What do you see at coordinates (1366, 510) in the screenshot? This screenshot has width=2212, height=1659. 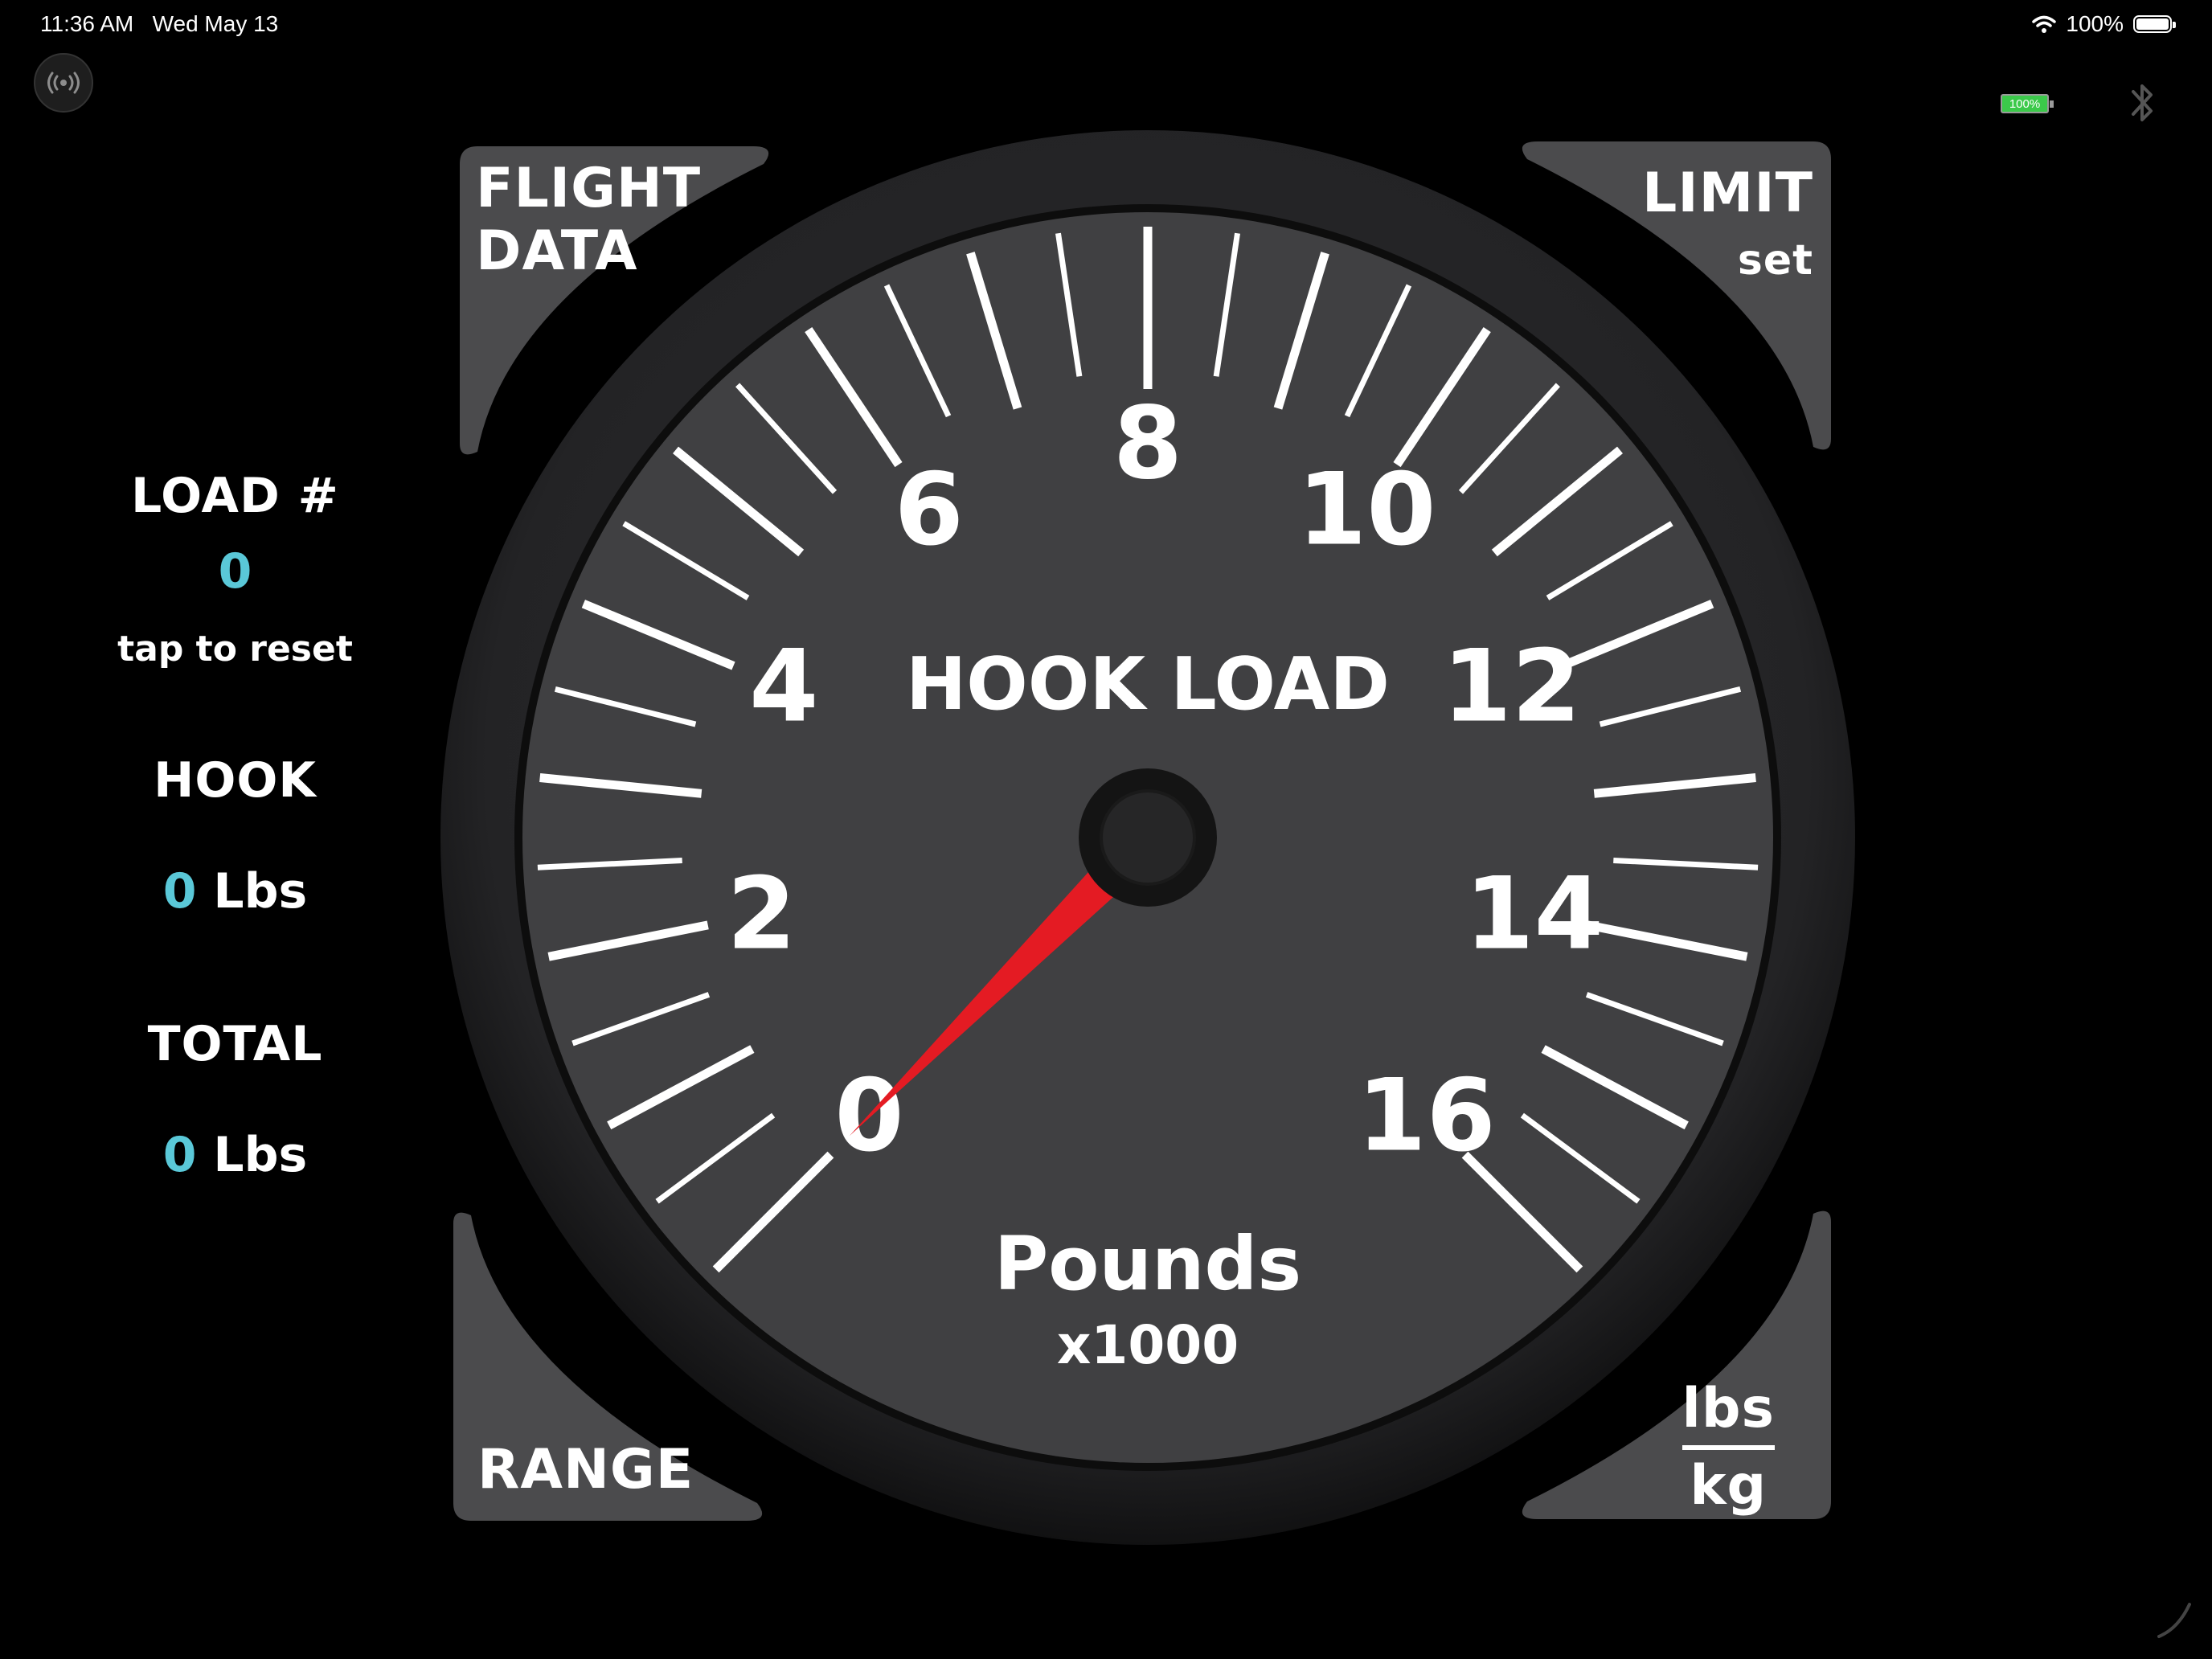 I see `scale-label: 10` at bounding box center [1366, 510].